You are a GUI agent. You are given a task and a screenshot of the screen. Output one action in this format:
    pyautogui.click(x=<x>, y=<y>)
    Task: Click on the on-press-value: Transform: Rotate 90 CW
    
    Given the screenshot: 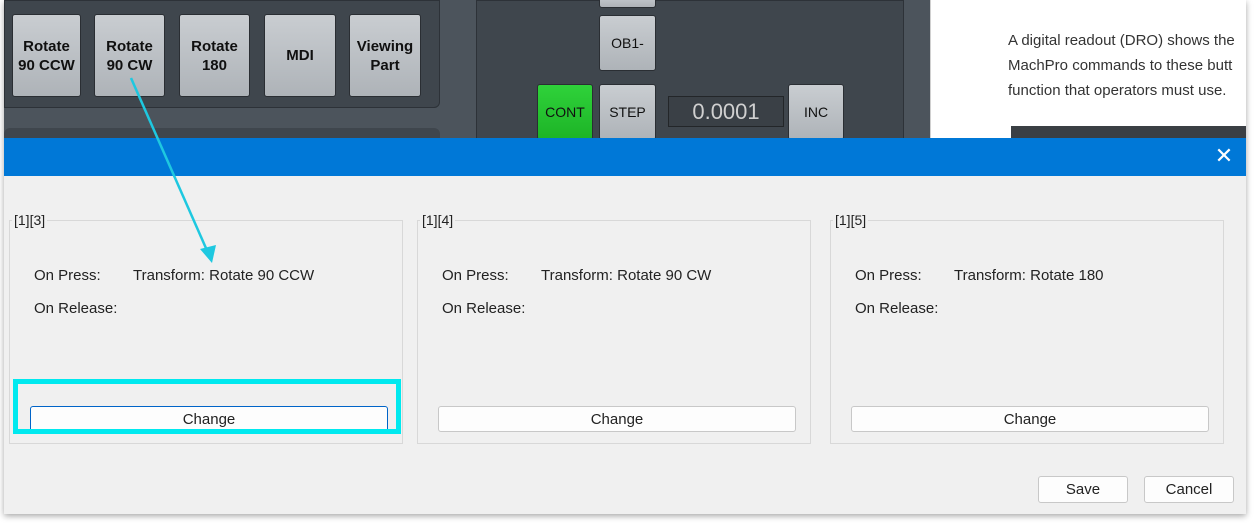 What is the action you would take?
    pyautogui.click(x=626, y=275)
    